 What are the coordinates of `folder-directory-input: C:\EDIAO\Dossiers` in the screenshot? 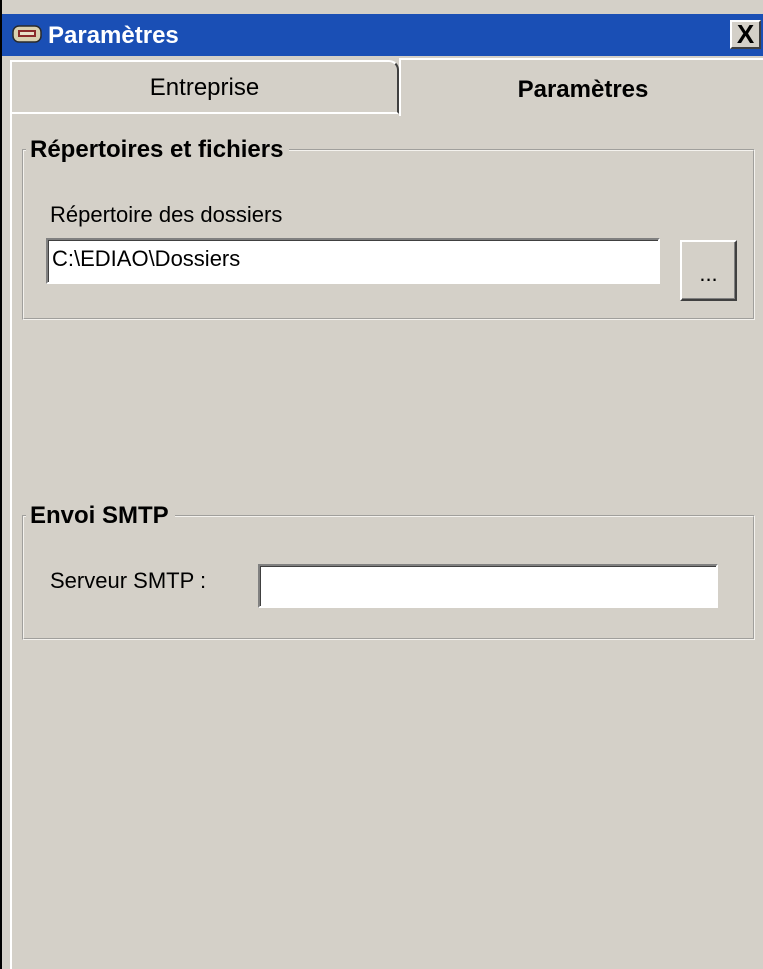 It's located at (353, 261).